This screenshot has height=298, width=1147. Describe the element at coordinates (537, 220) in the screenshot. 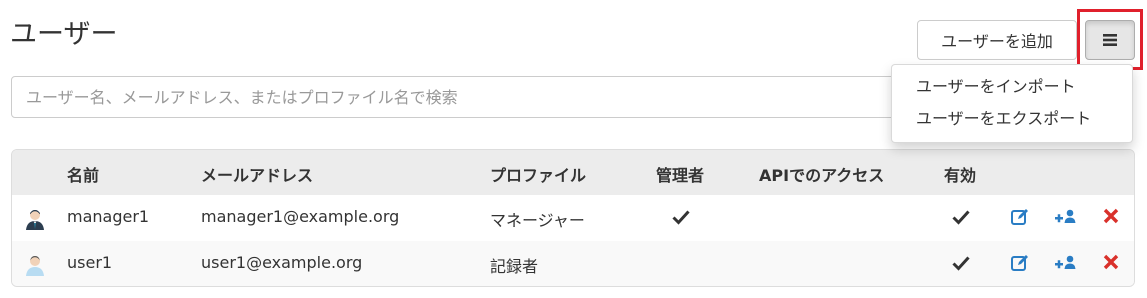

I see `user-profile: マネージャー` at that location.